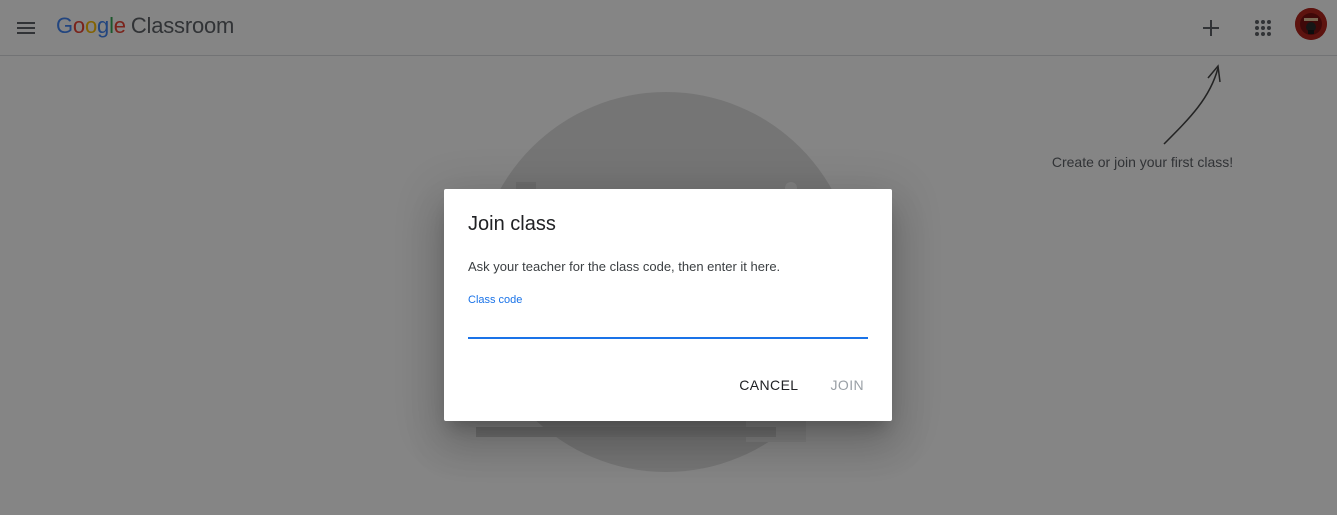  I want to click on cancel-button: CANCEL, so click(768, 385).